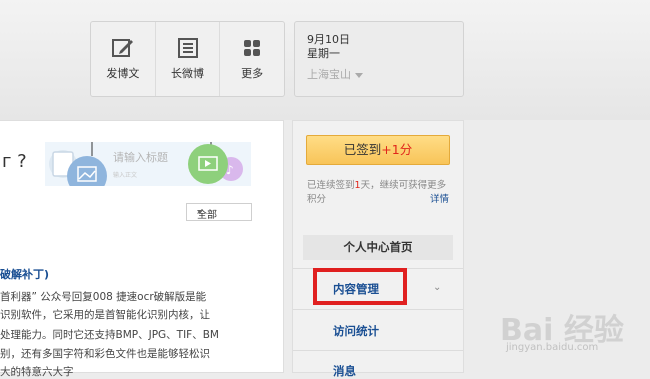  I want to click on more-button: 更多, so click(252, 59).